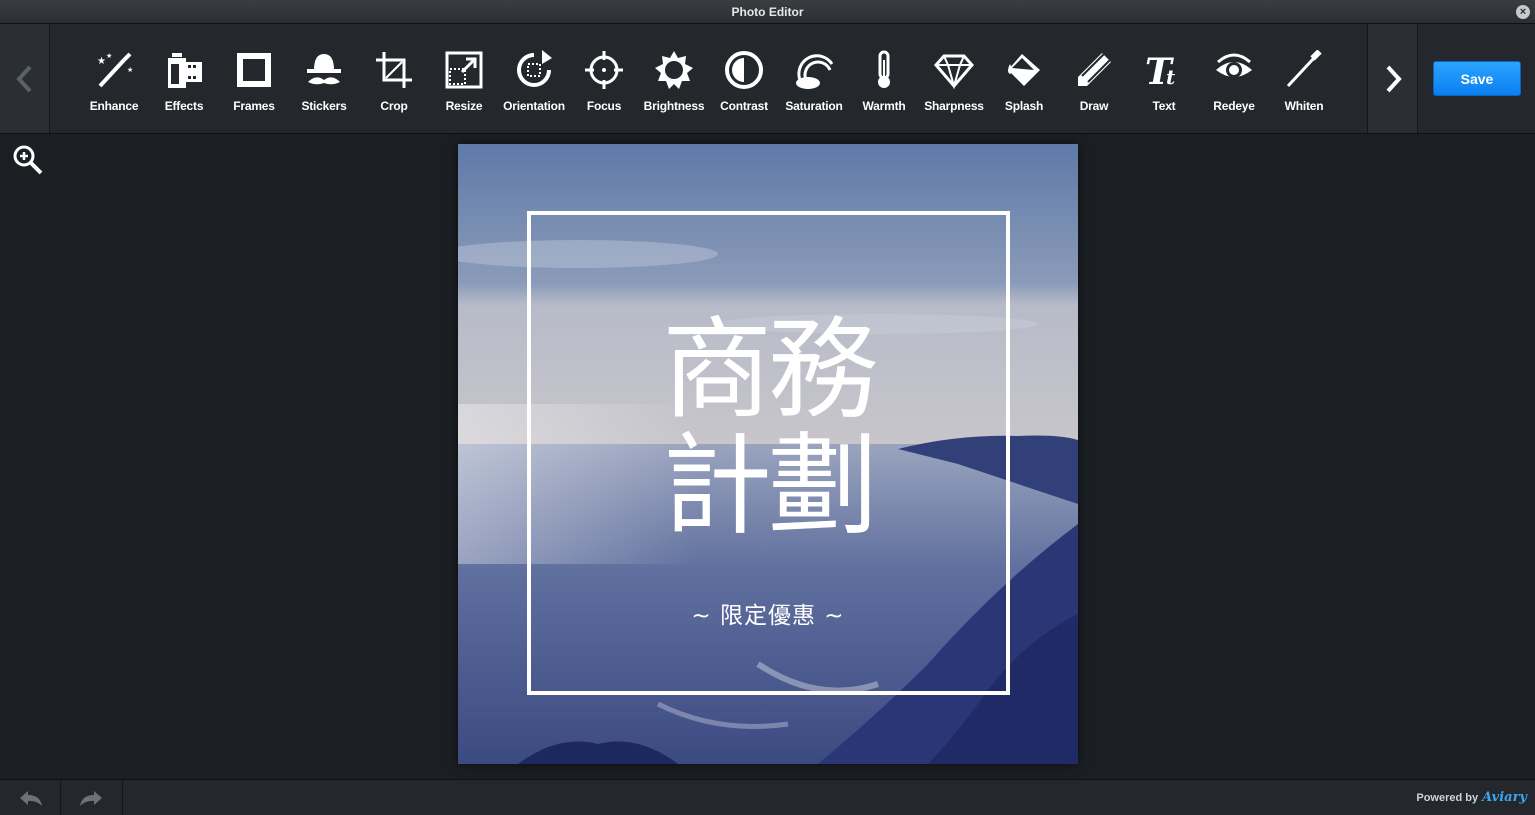 Image resolution: width=1535 pixels, height=815 pixels. I want to click on undo-icon, so click(31, 798).